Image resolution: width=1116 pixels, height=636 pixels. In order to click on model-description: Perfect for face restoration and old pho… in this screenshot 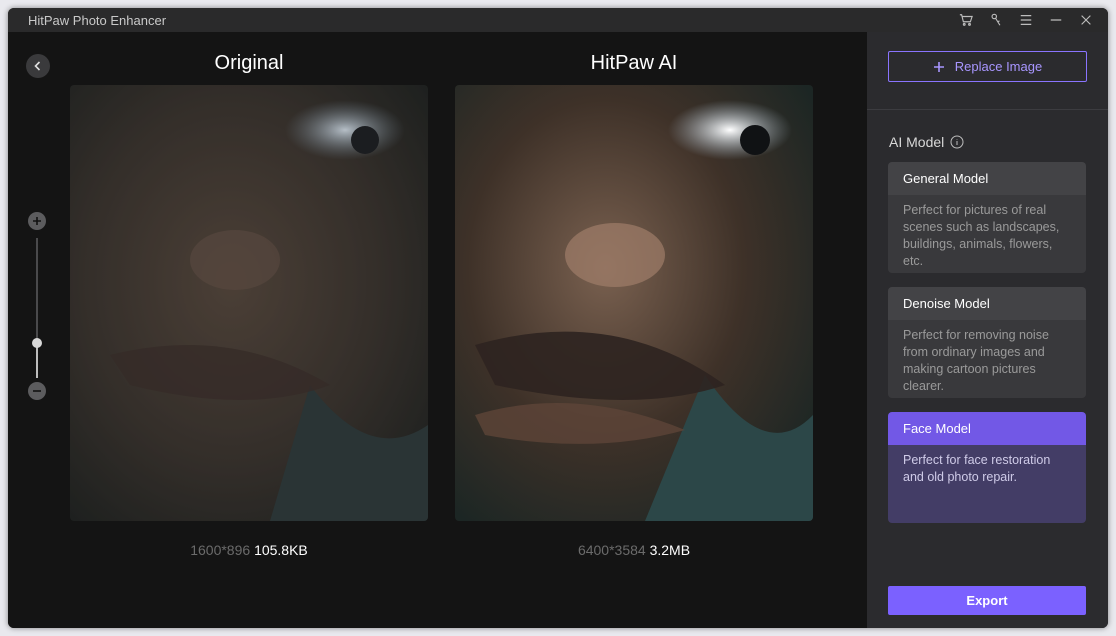, I will do `click(987, 484)`.